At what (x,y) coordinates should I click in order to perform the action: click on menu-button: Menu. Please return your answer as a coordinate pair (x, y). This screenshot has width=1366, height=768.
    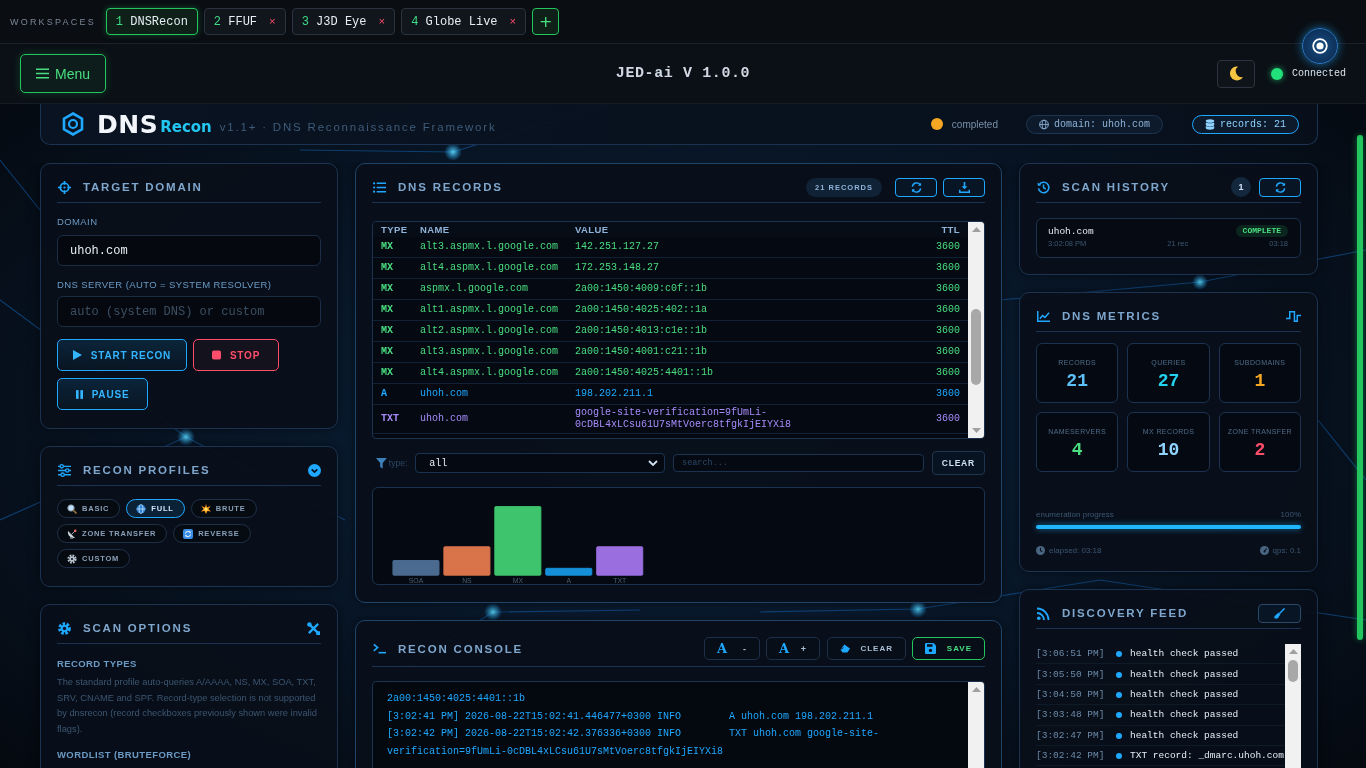
    Looking at the image, I should click on (63, 73).